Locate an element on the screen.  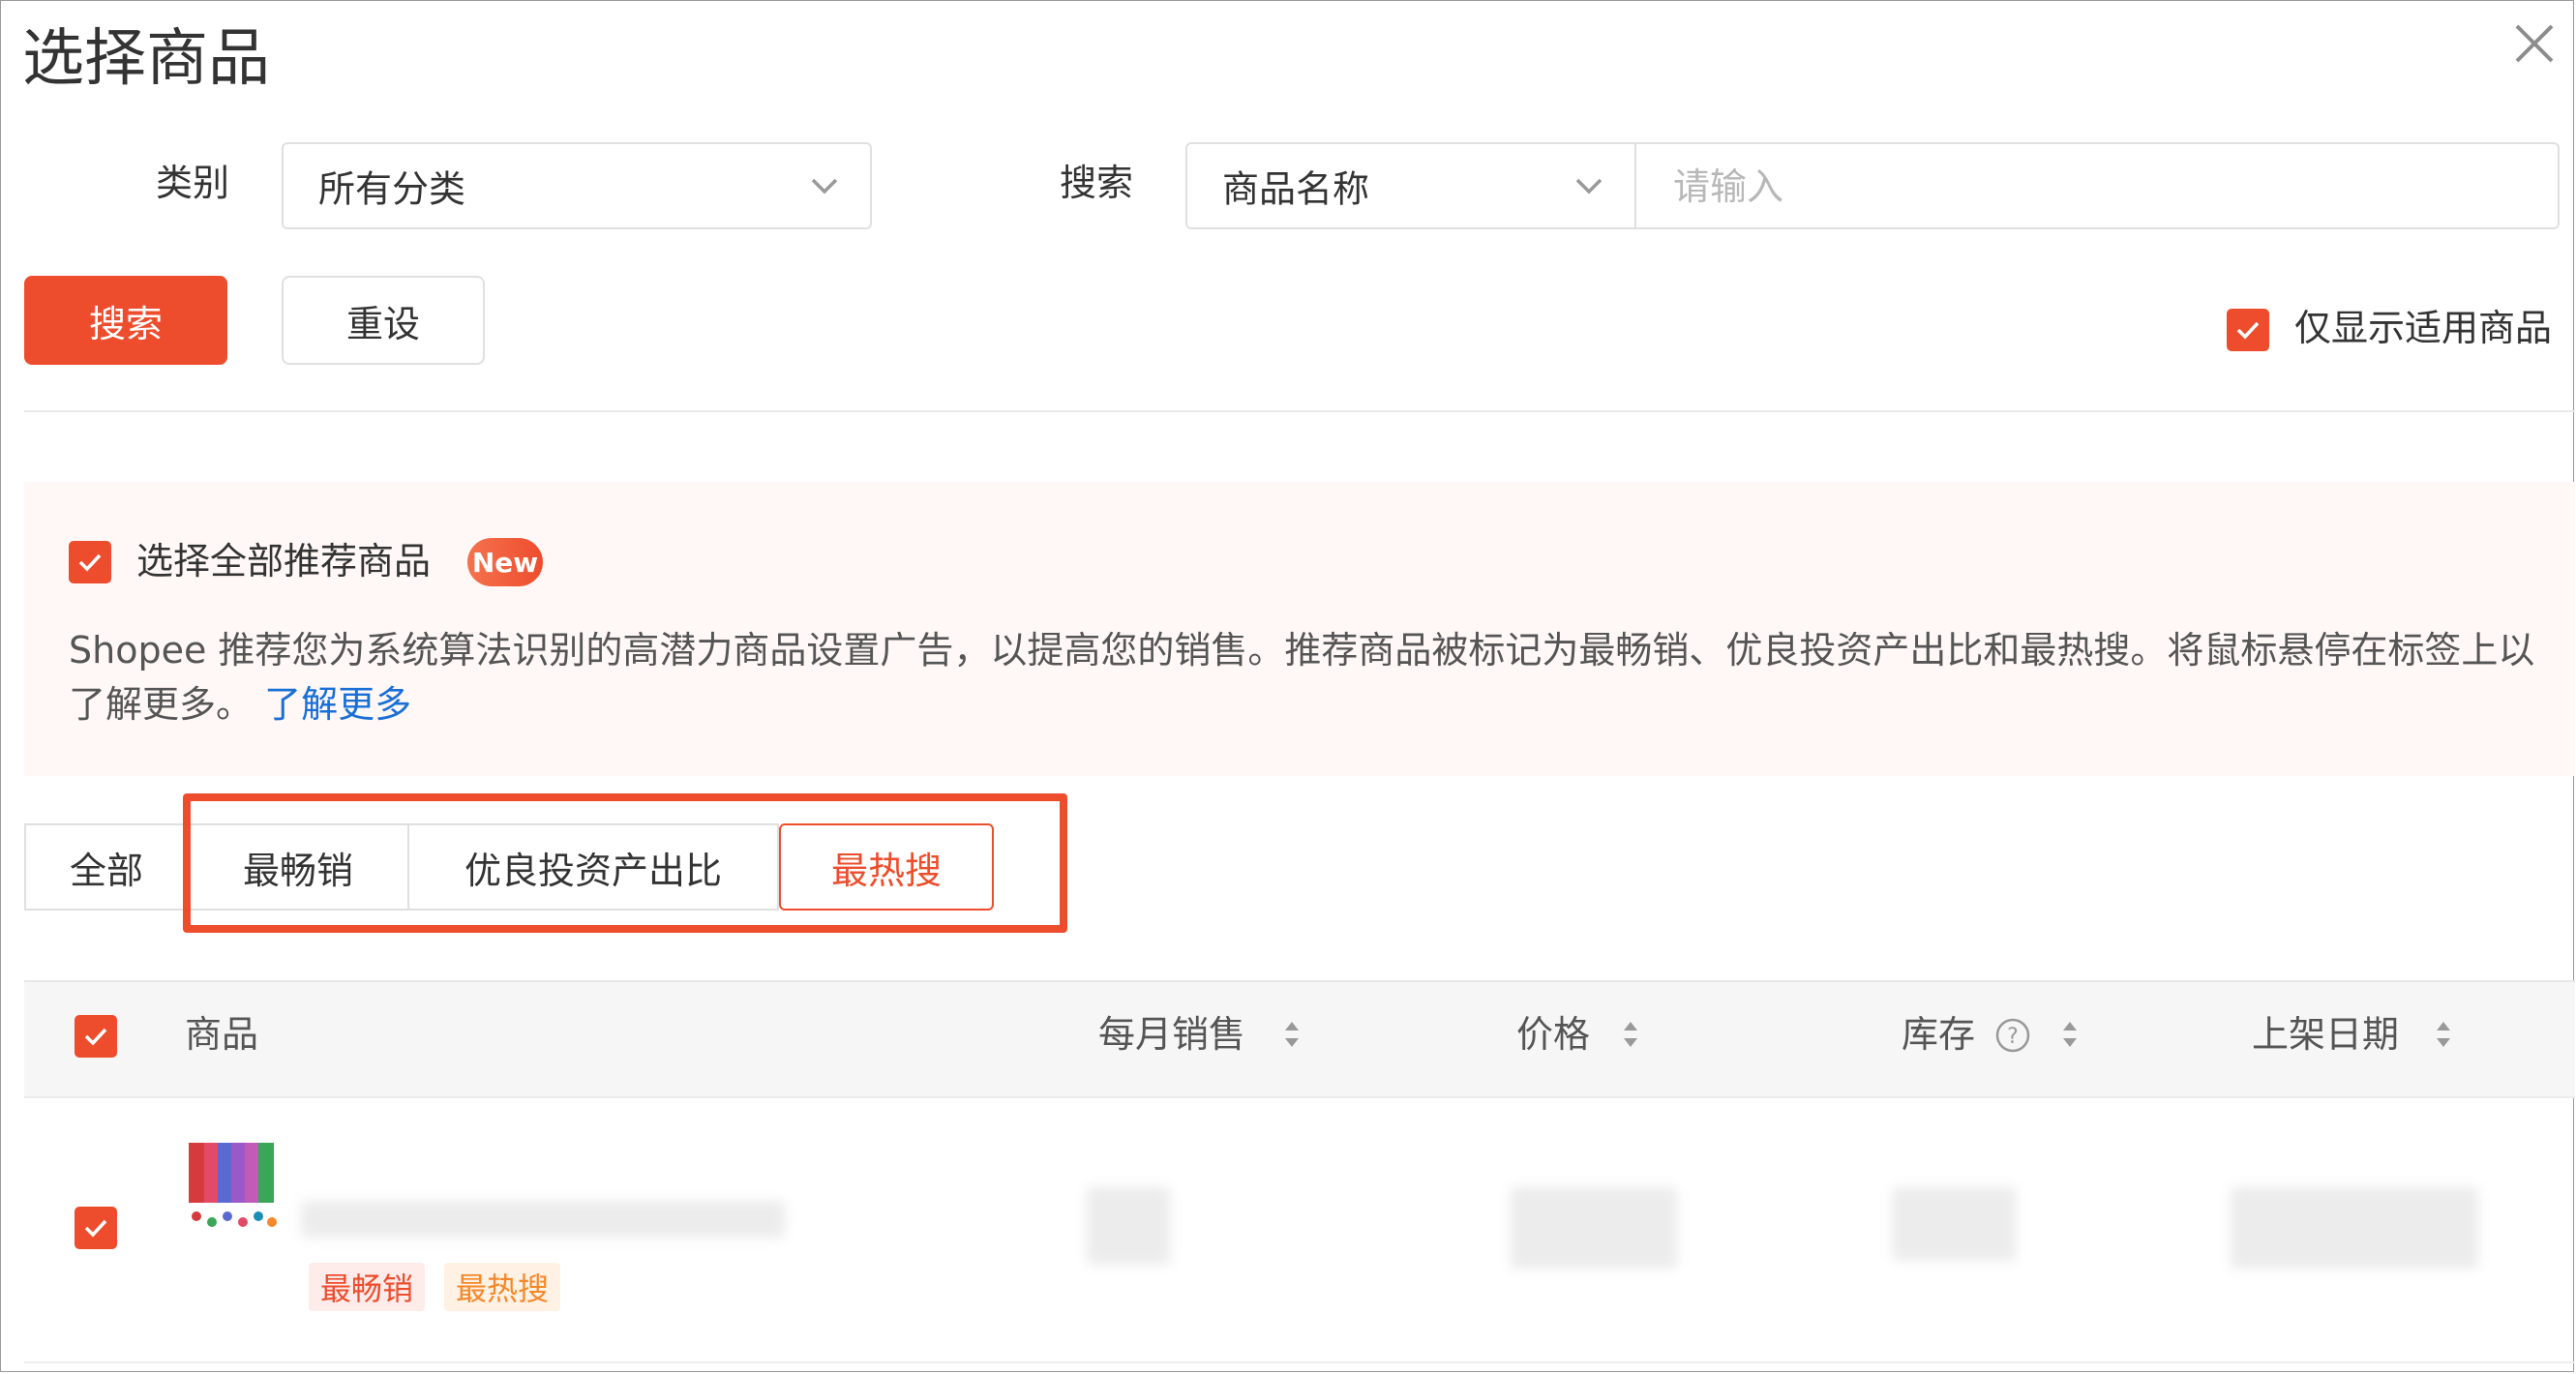
search-input-wrapper is located at coordinates (2098, 186).